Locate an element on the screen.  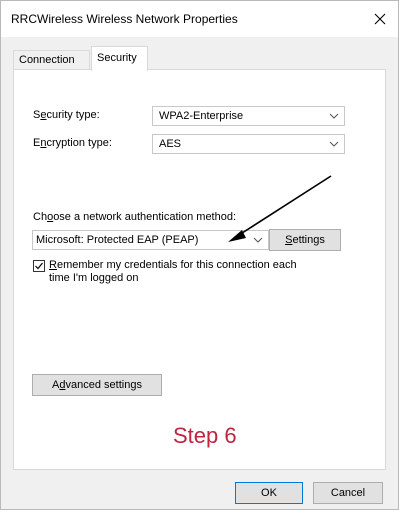
tab-security-label: Security is located at coordinates (117, 58).